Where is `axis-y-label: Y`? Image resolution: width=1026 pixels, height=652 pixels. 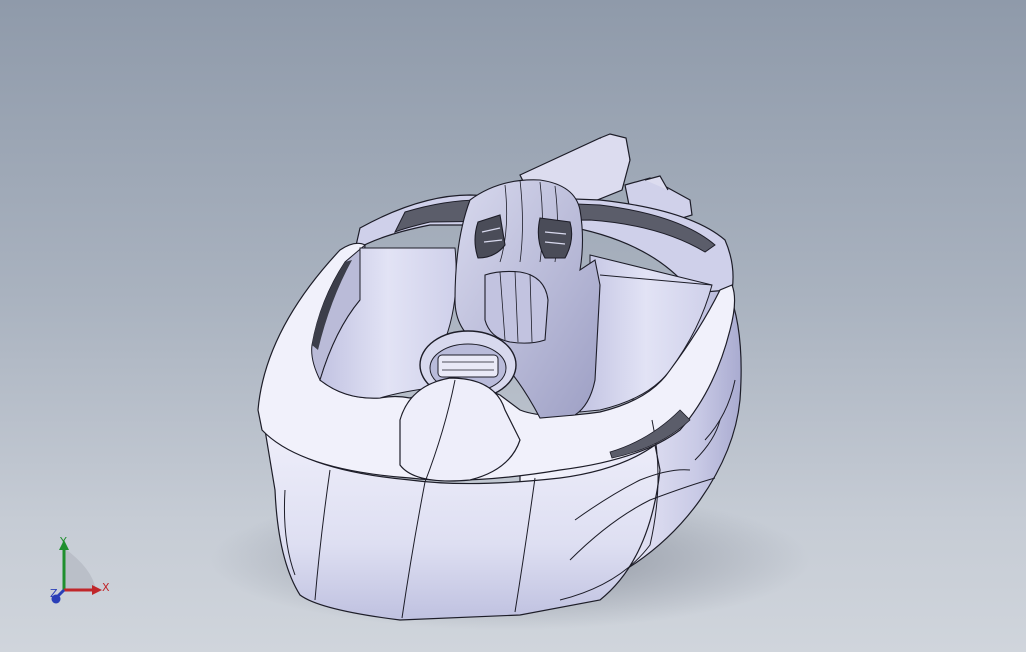 axis-y-label: Y is located at coordinates (63, 541).